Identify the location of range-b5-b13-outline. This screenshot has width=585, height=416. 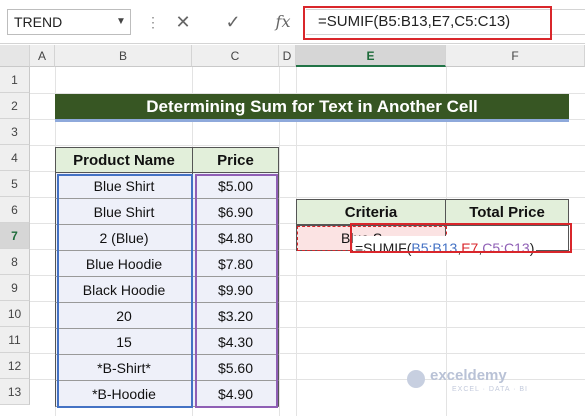
(125, 291).